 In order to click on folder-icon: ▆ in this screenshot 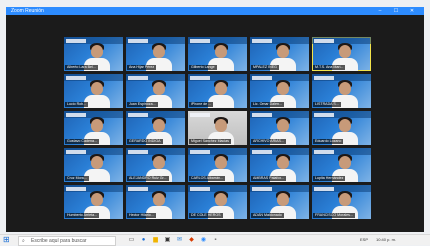, I will do `click(155, 240)`.